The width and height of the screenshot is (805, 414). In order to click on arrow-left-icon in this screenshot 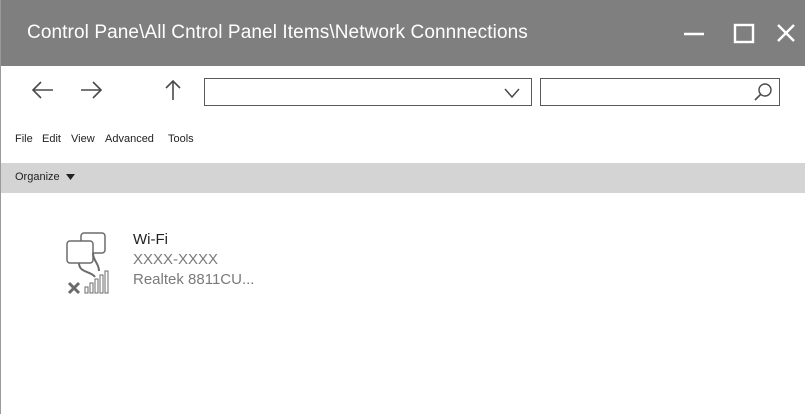, I will do `click(42, 90)`.